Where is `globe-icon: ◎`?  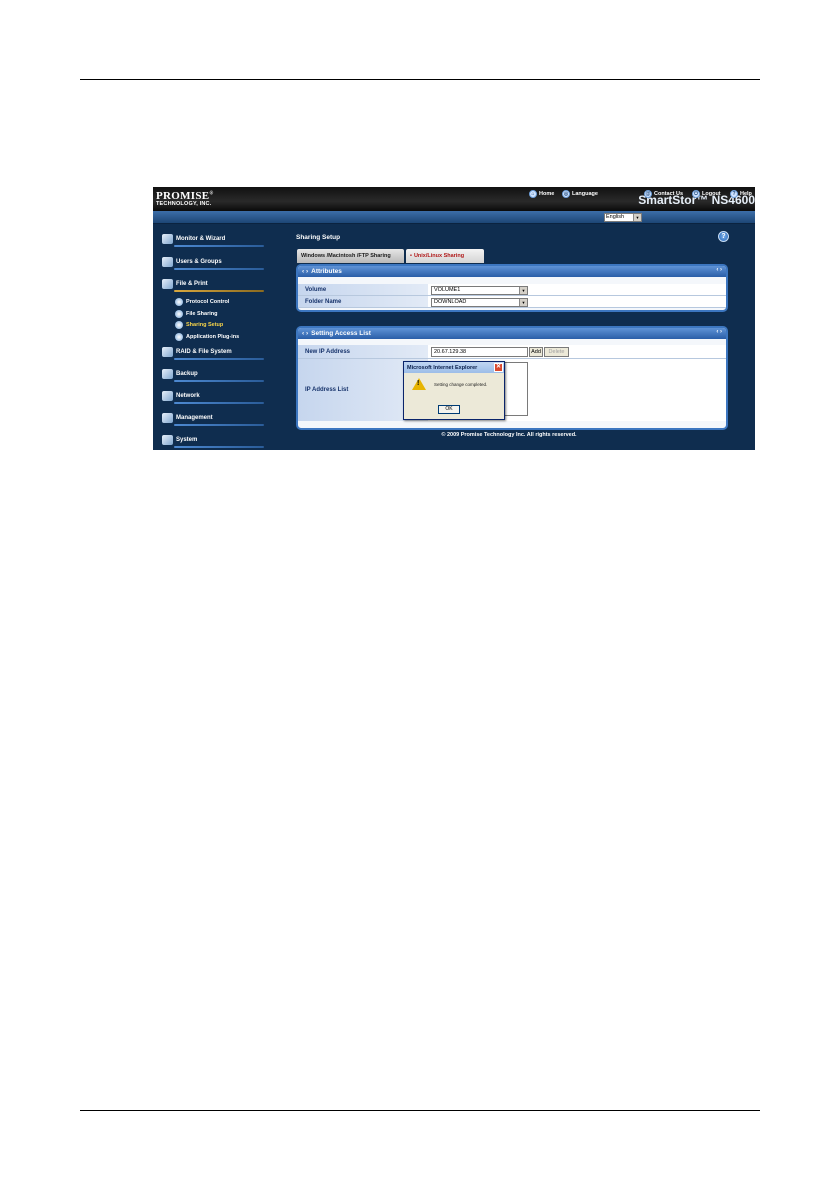 globe-icon: ◎ is located at coordinates (566, 193).